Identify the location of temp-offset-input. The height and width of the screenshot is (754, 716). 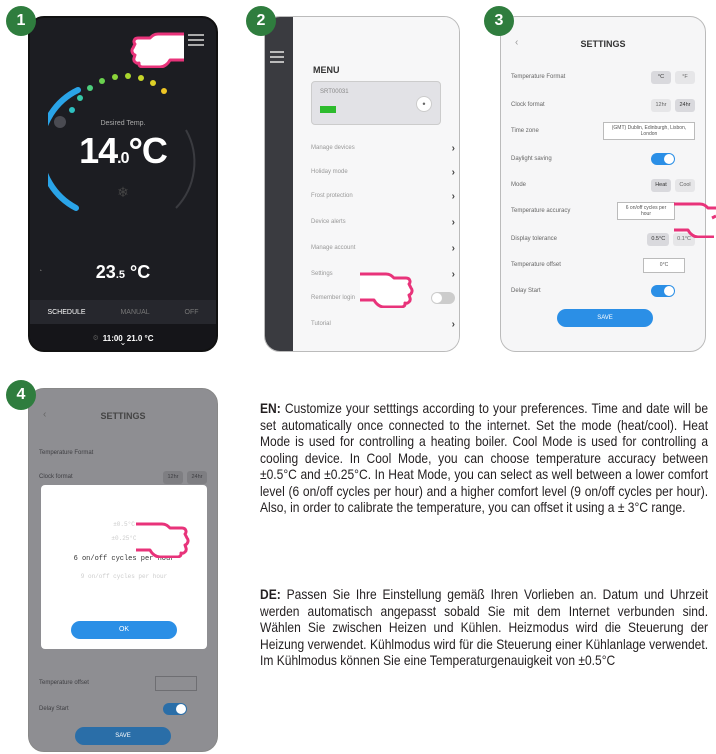
(176, 683).